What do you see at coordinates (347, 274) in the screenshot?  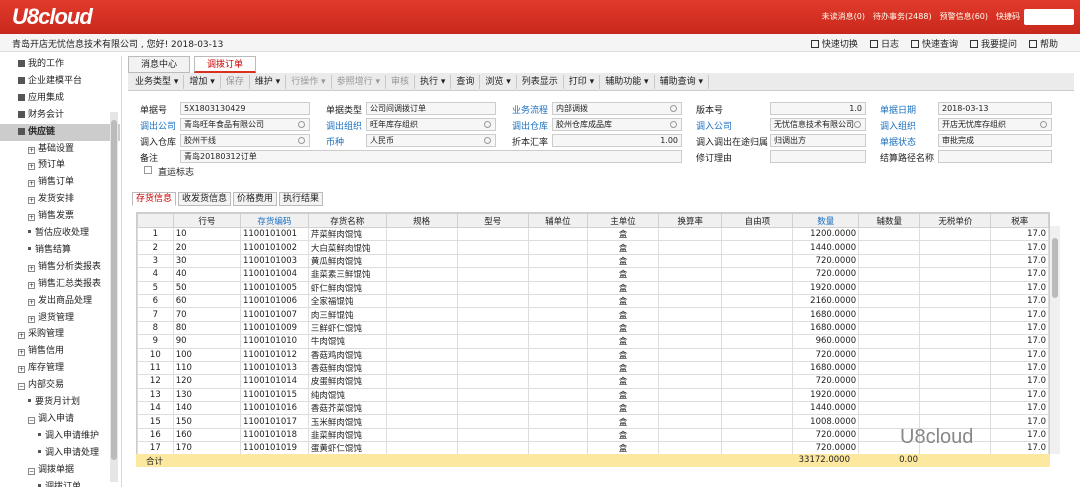 I see `table-cell: 韭菜素三鲜馄饨` at bounding box center [347, 274].